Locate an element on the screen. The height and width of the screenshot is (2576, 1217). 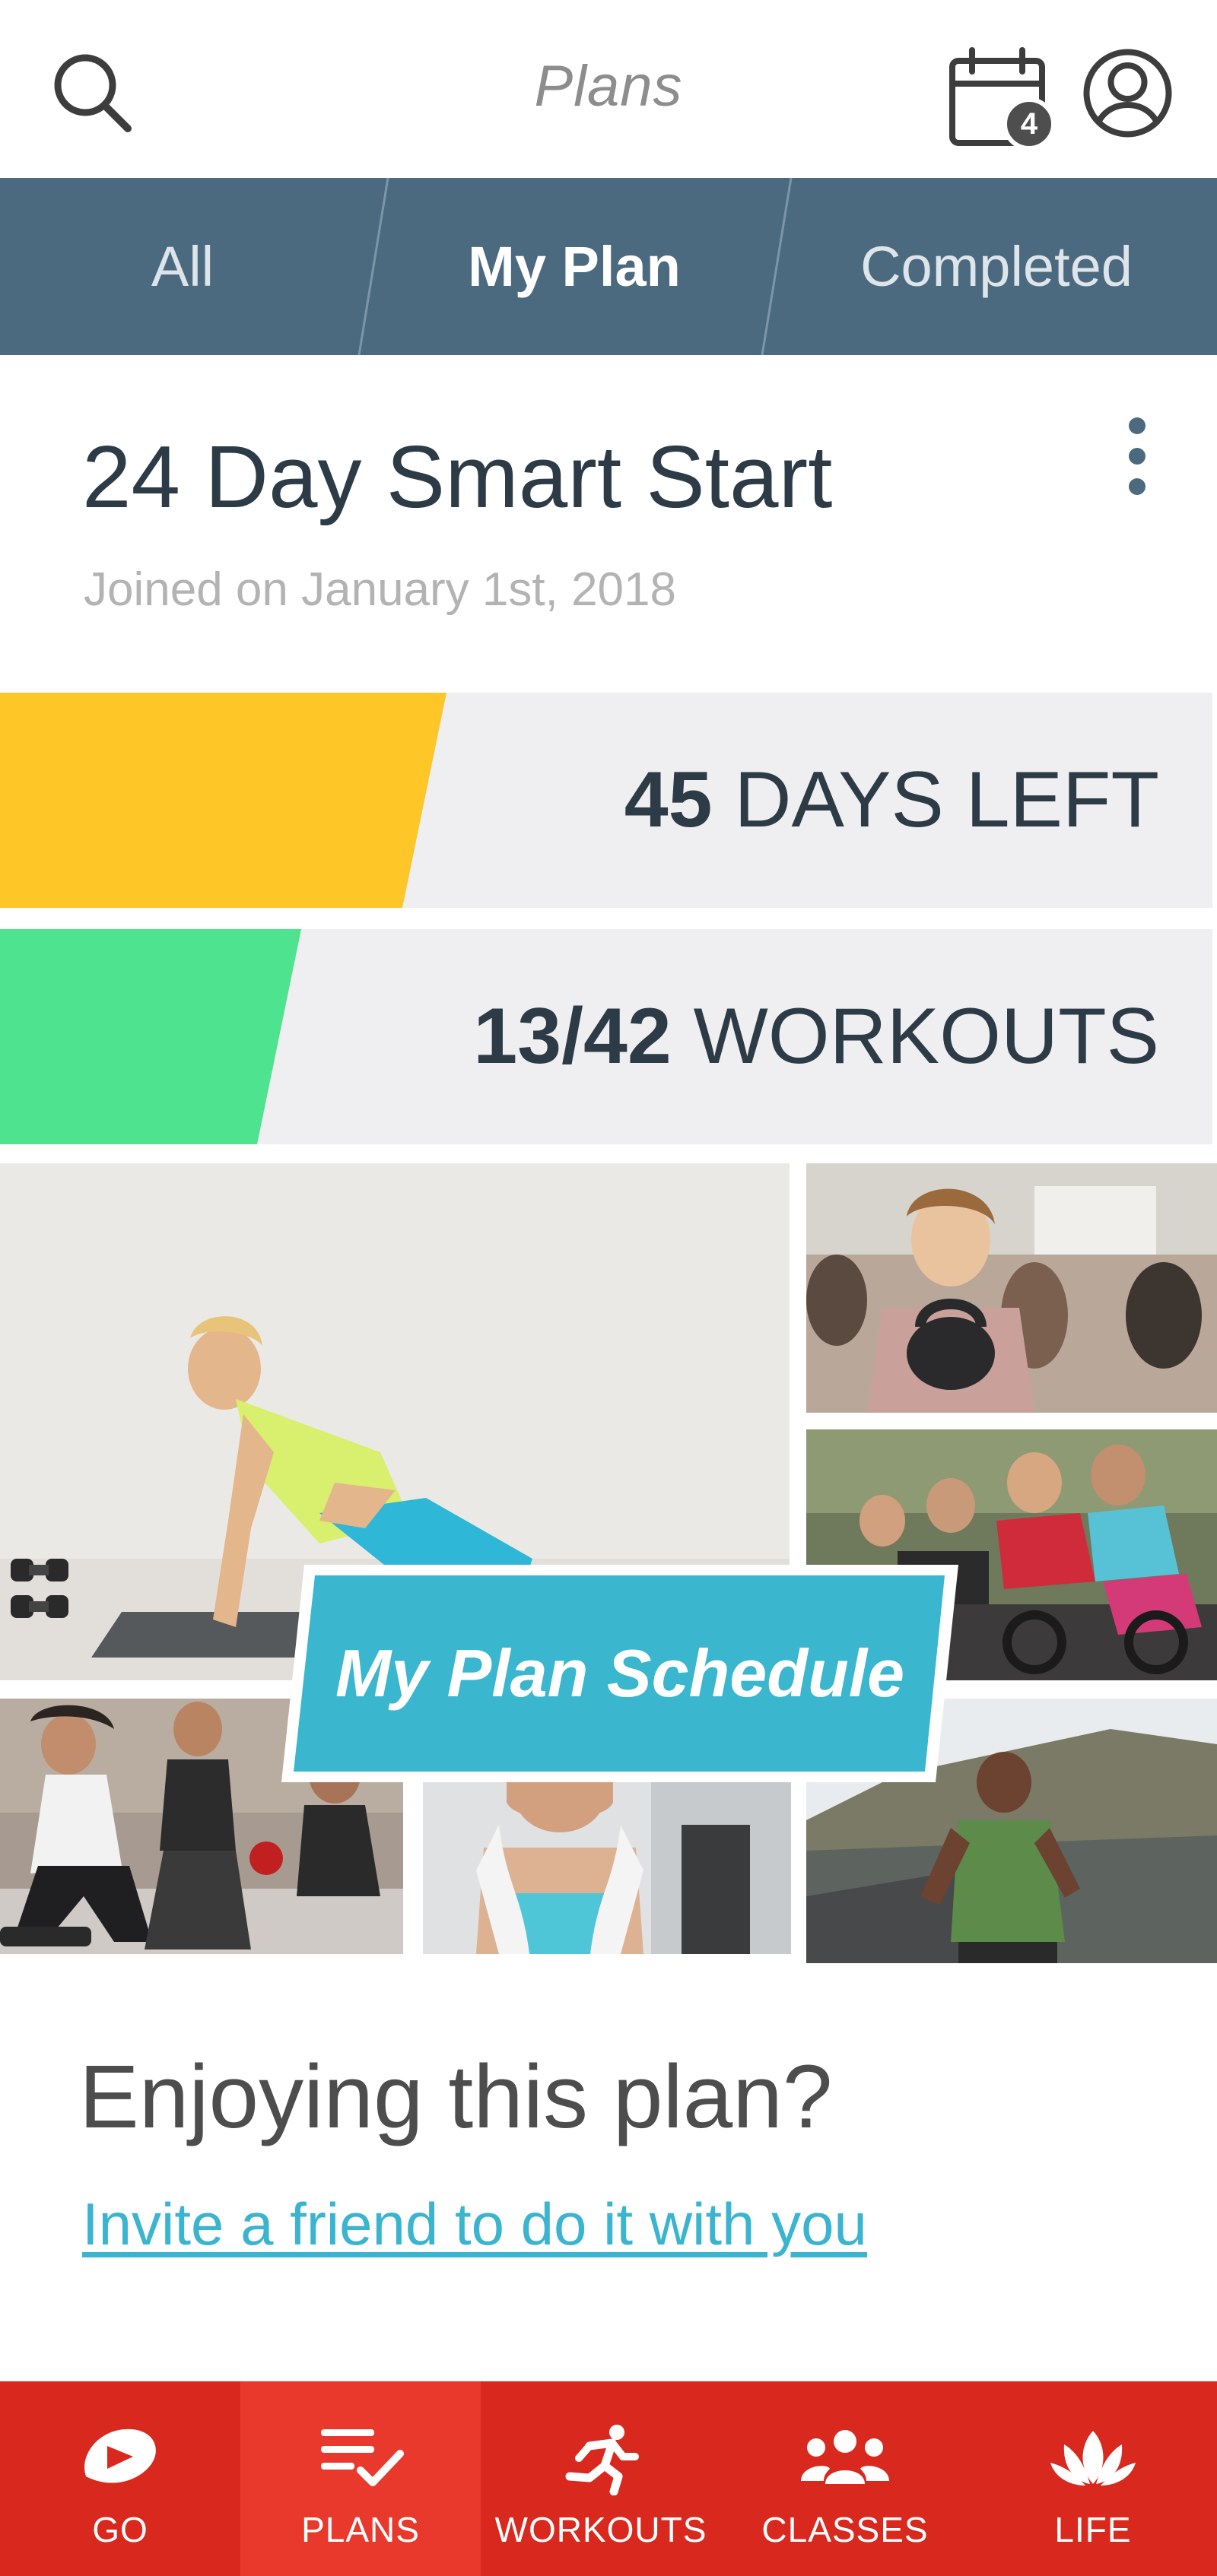
runner-icon is located at coordinates (602, 2460).